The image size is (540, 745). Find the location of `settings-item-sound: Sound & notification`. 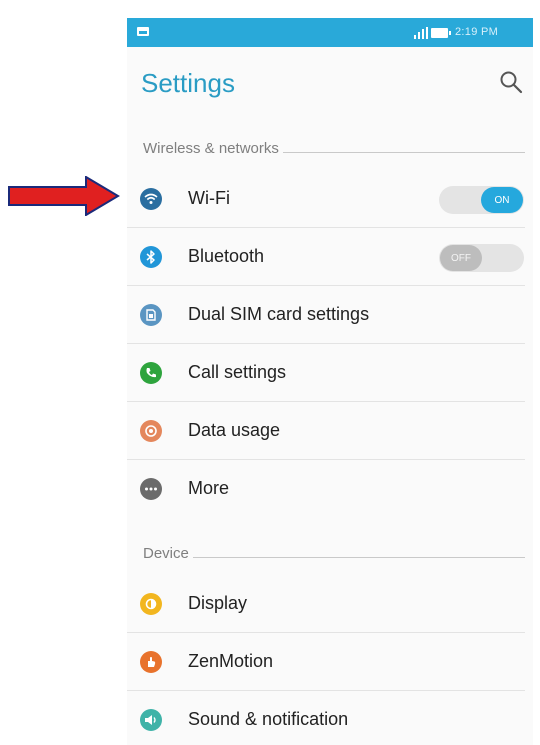

settings-item-sound: Sound & notification is located at coordinates (326, 718).